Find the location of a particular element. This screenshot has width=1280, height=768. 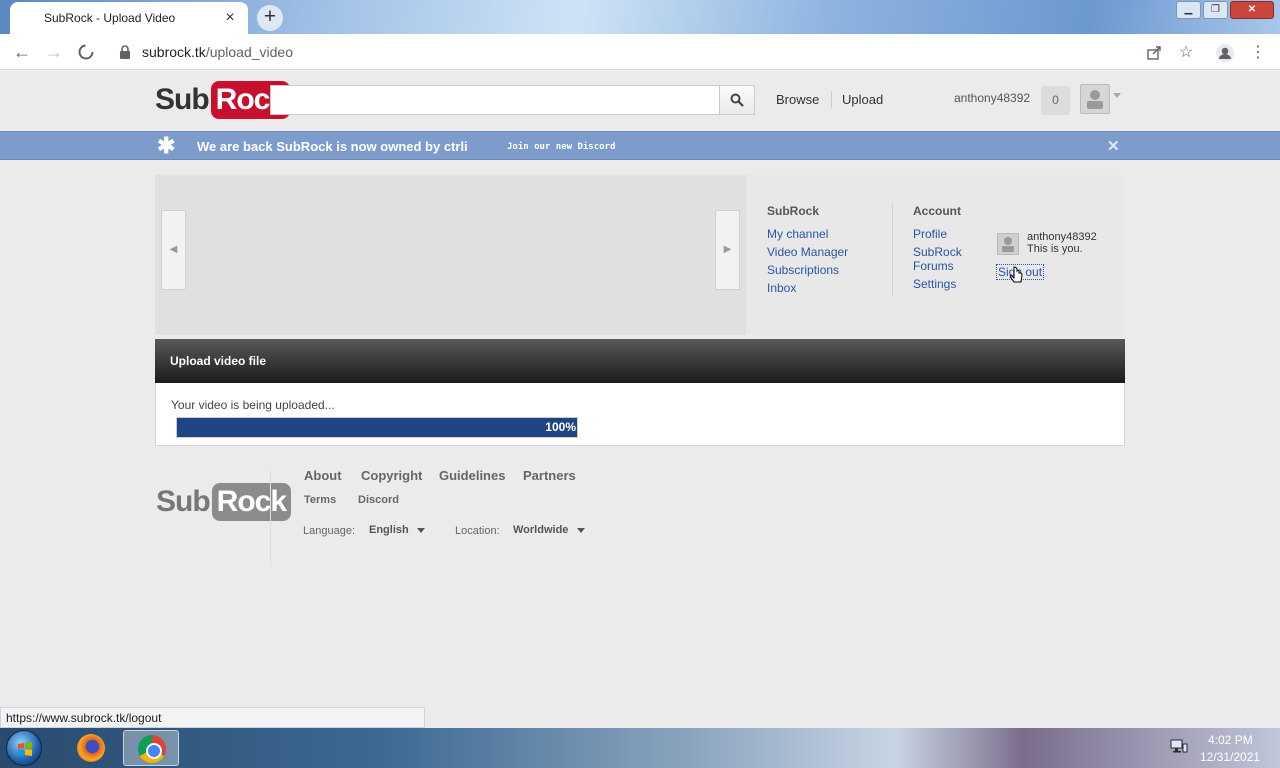

settings-link: Settings is located at coordinates (934, 284).